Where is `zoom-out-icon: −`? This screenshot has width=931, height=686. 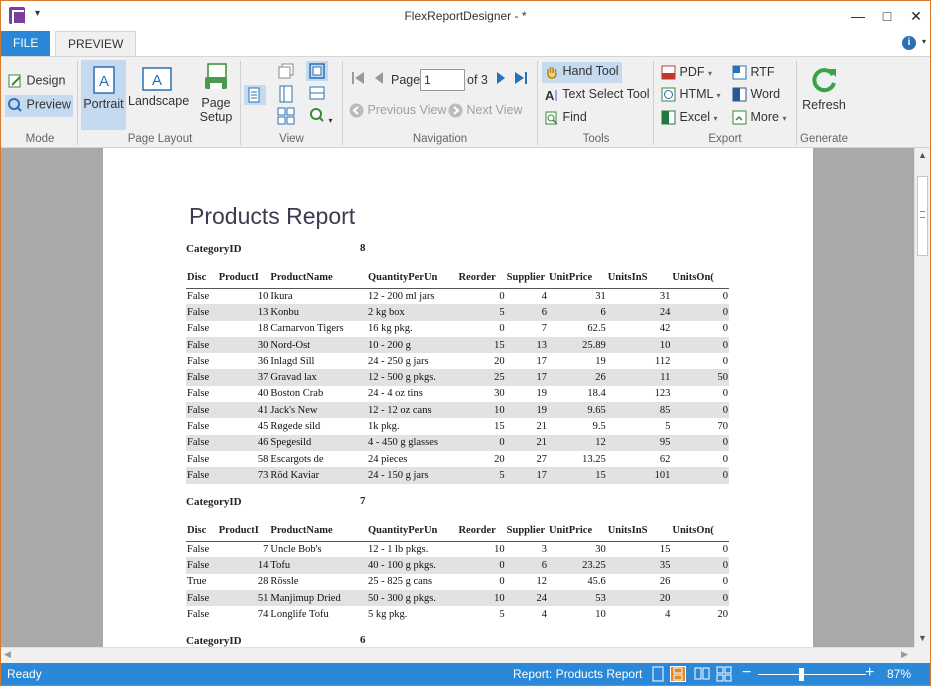 zoom-out-icon: − is located at coordinates (746, 673).